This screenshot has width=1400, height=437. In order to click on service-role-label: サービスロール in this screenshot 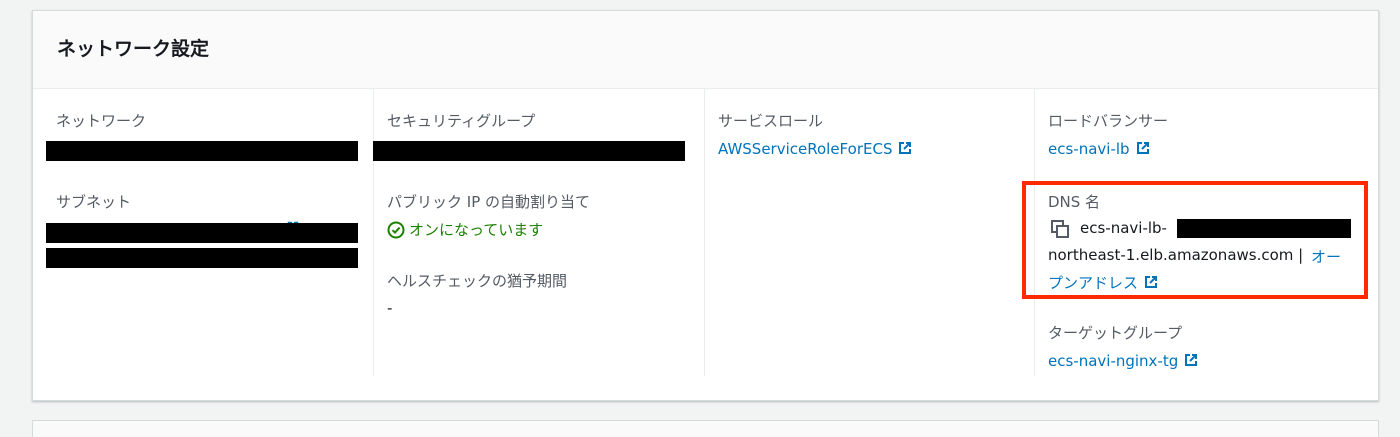, I will do `click(771, 121)`.